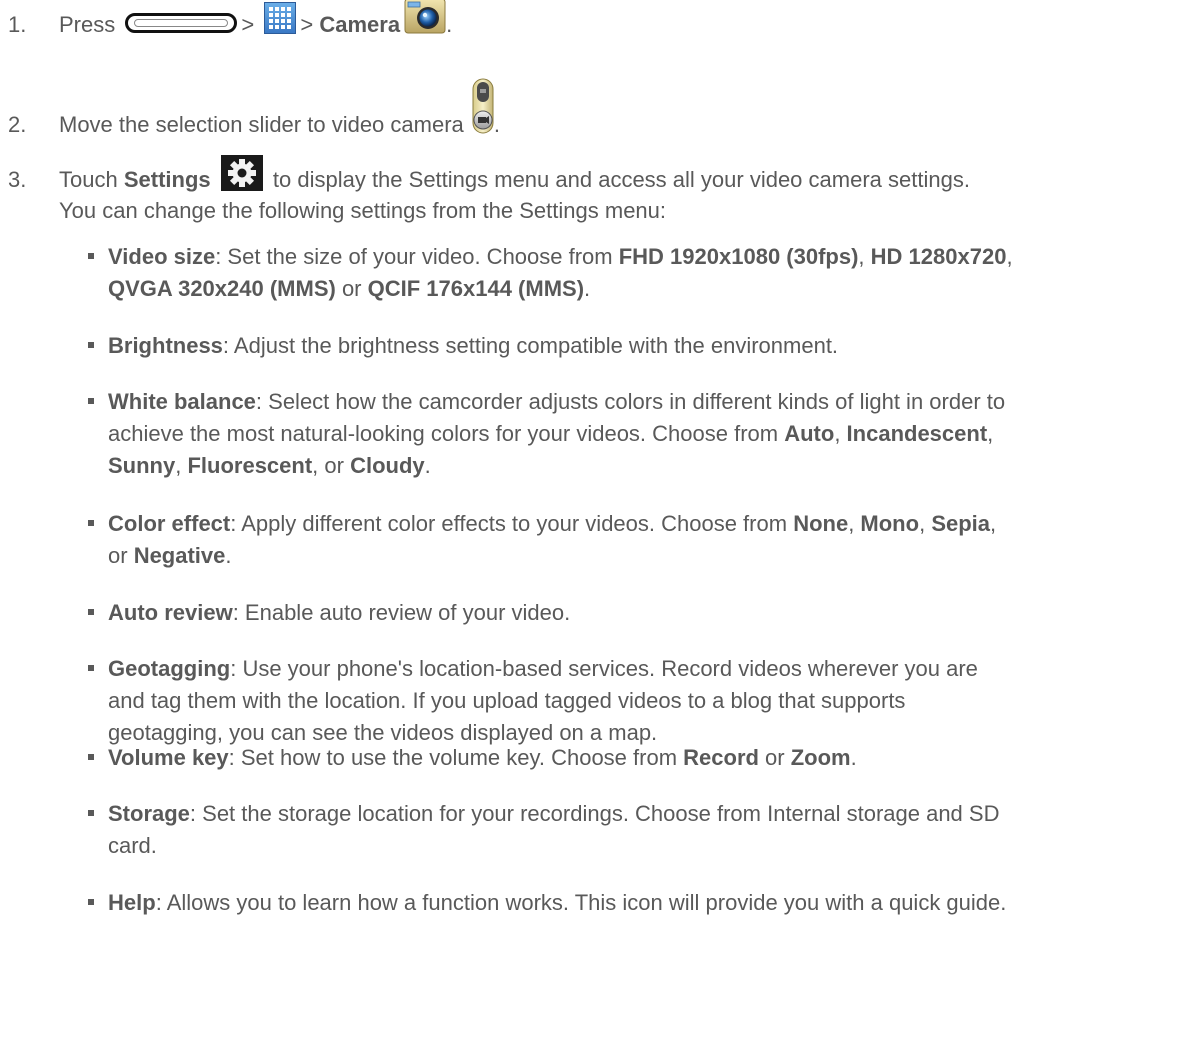  I want to click on step-1: 1. Press > > Camera ., so click(230, 22).